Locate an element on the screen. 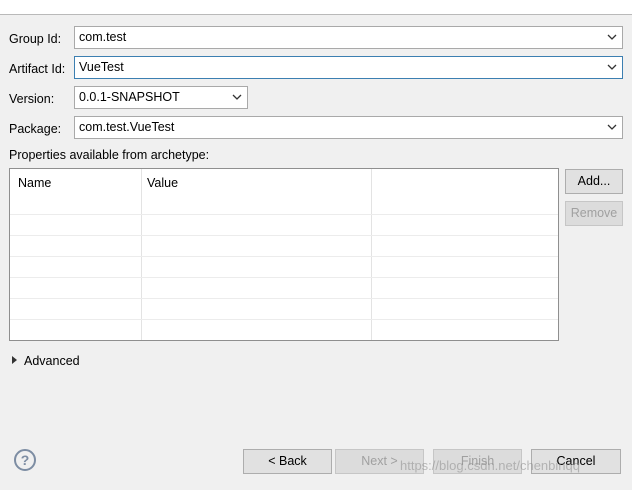  artifact-id-value: VueTest is located at coordinates (101, 67).